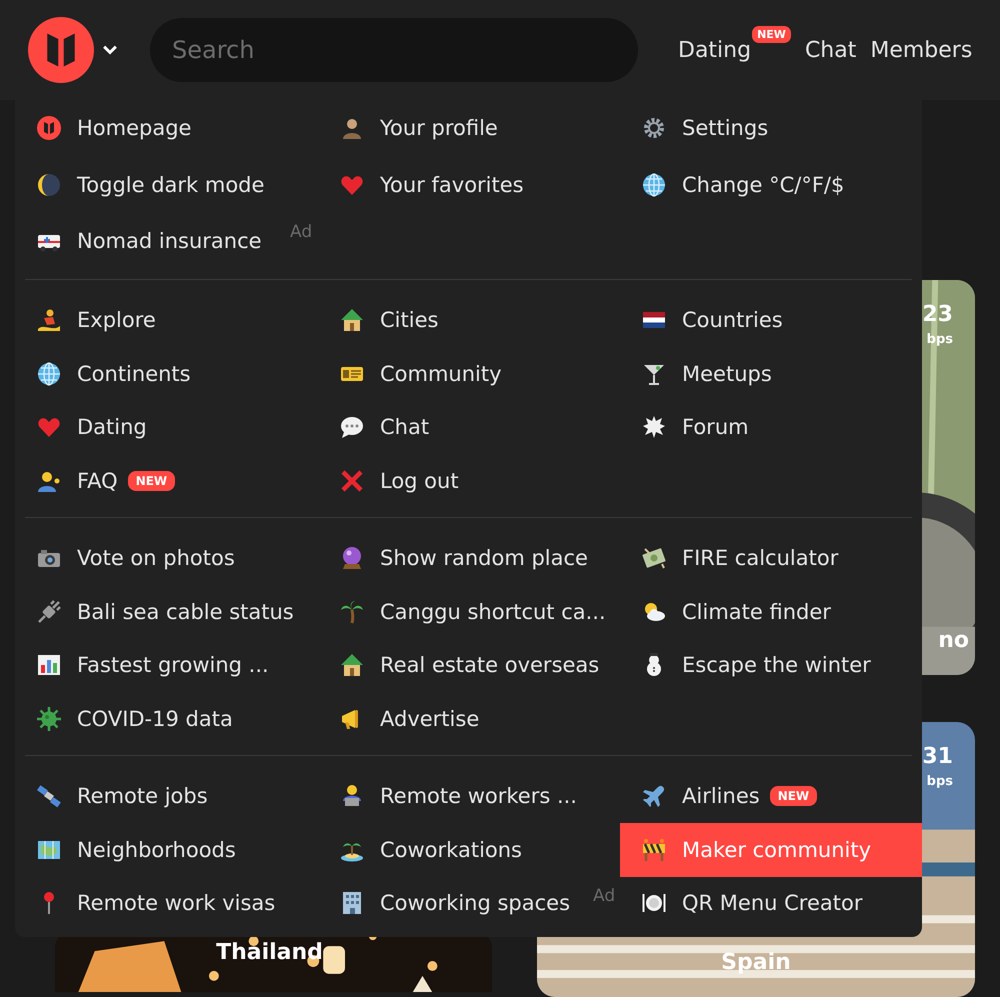 Image resolution: width=1000 pixels, height=997 pixels. I want to click on menu-item: Remote work visas, so click(145, 903).